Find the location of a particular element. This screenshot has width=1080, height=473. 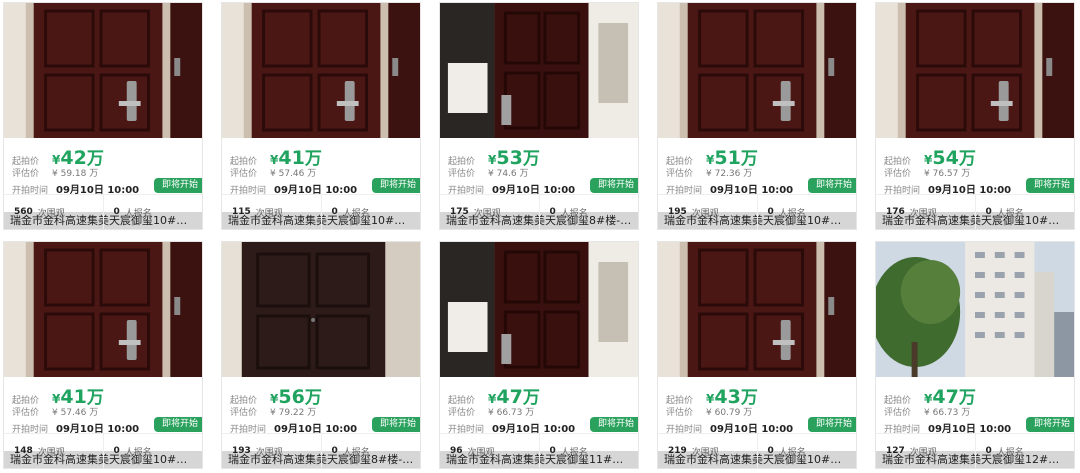

views-count: 193 is located at coordinates (241, 451).